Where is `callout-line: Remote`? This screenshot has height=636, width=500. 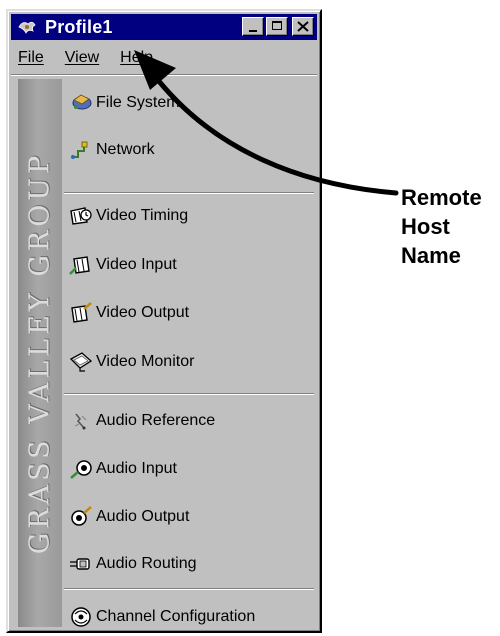
callout-line: Remote is located at coordinates (441, 197).